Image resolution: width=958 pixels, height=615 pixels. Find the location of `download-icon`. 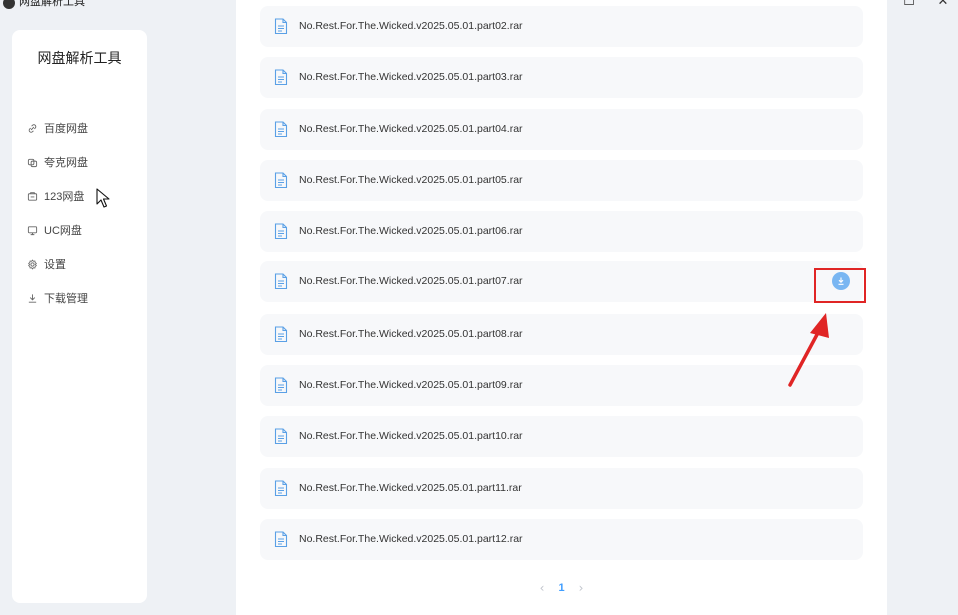

download-icon is located at coordinates (32, 298).